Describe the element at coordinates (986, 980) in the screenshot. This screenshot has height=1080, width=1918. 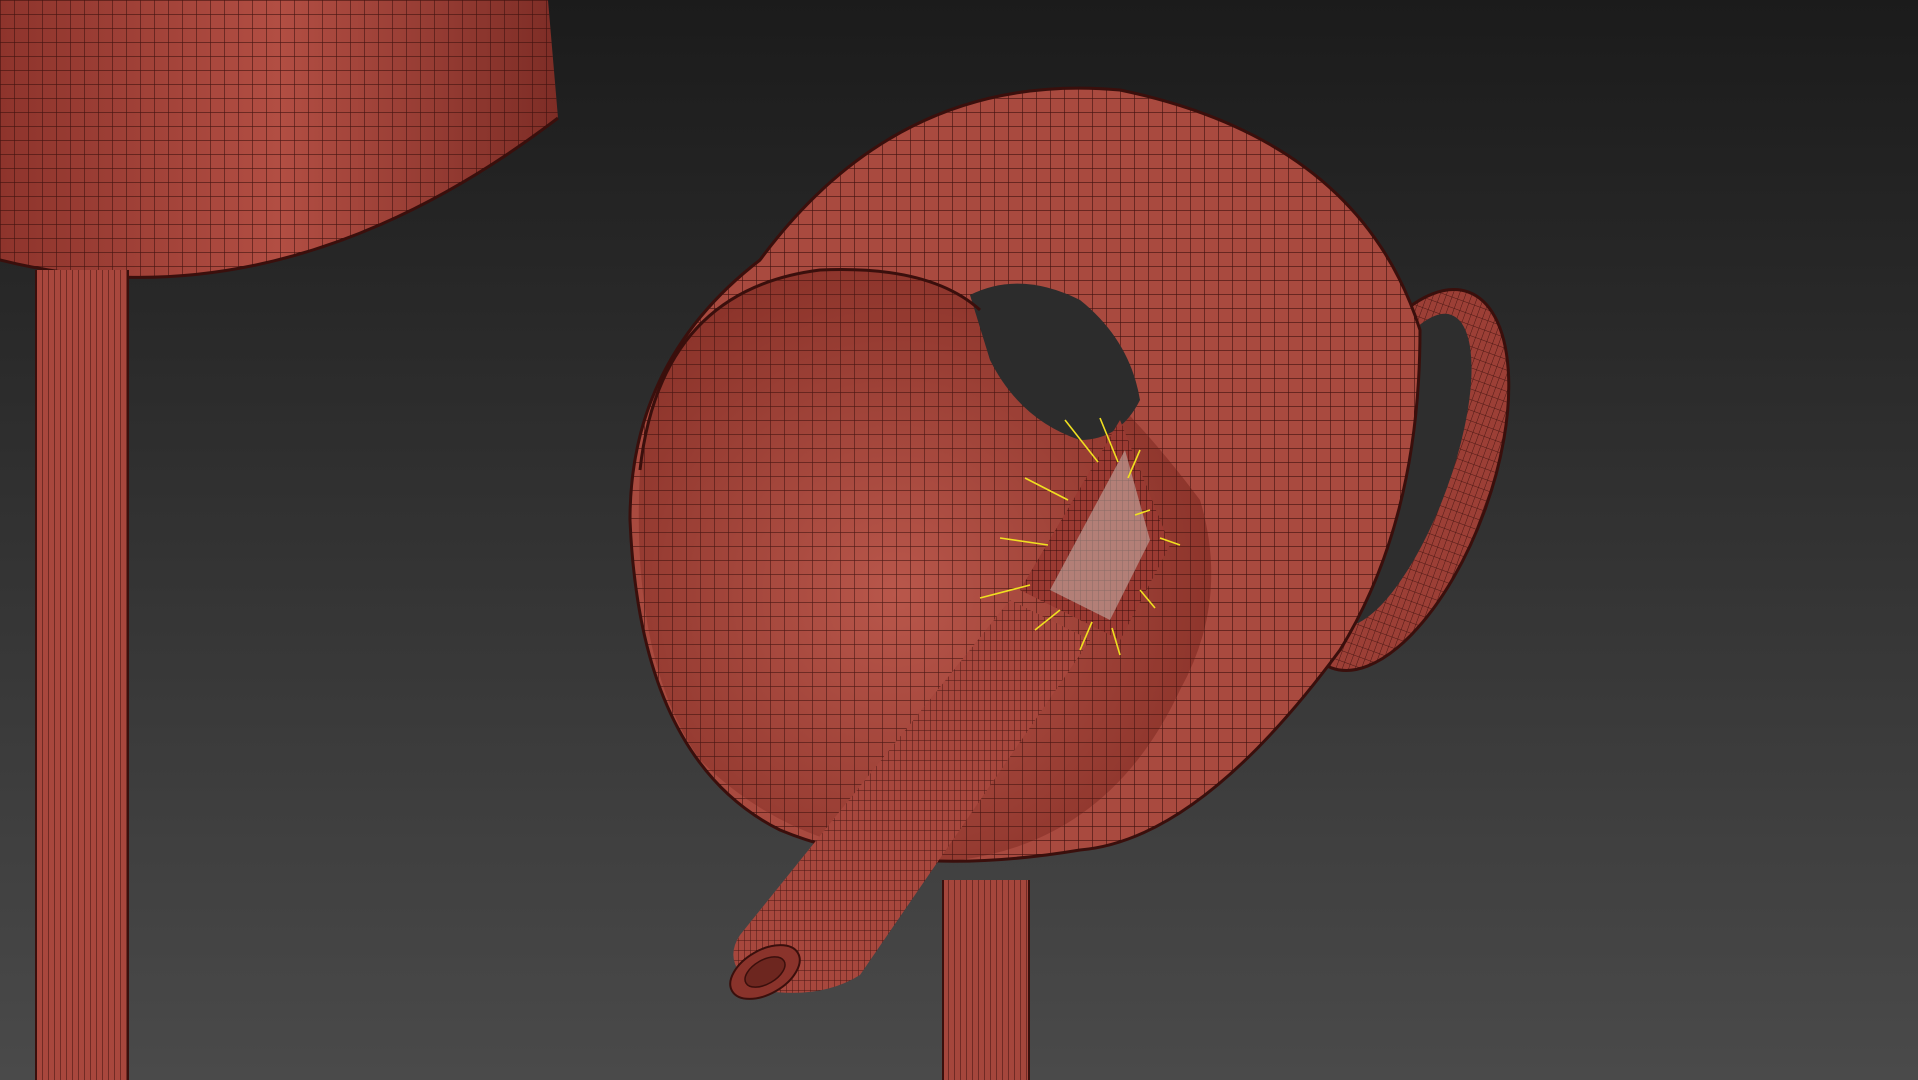
I see `spotlight-pole` at that location.